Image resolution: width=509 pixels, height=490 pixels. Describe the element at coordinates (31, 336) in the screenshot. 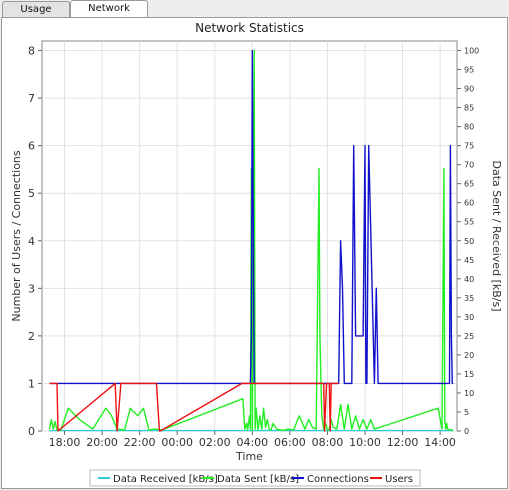

I see `y-left-tick-label: 2` at that location.